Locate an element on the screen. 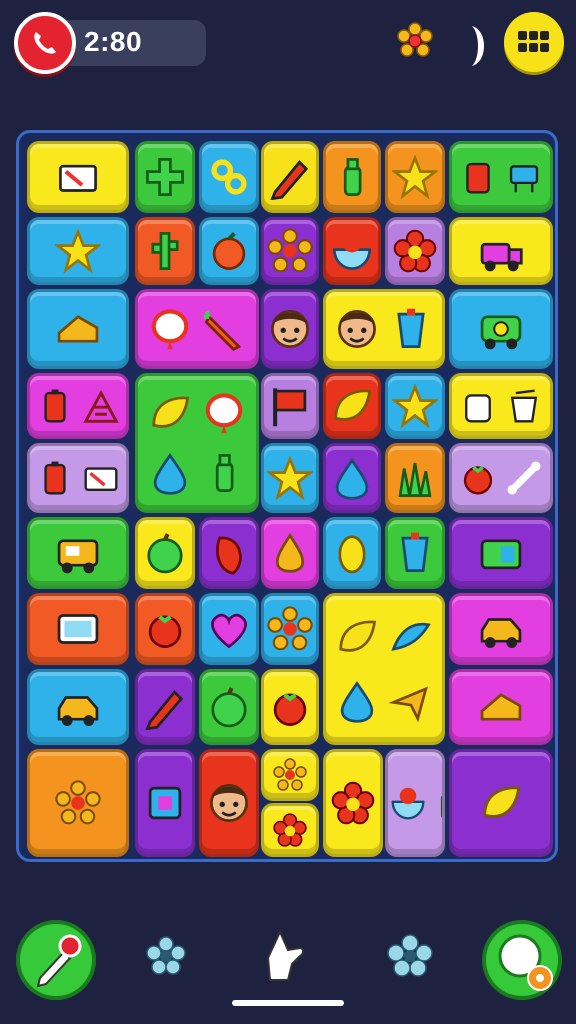 This screenshot has width=576, height=1024. tile-puzzle is located at coordinates (415, 251).